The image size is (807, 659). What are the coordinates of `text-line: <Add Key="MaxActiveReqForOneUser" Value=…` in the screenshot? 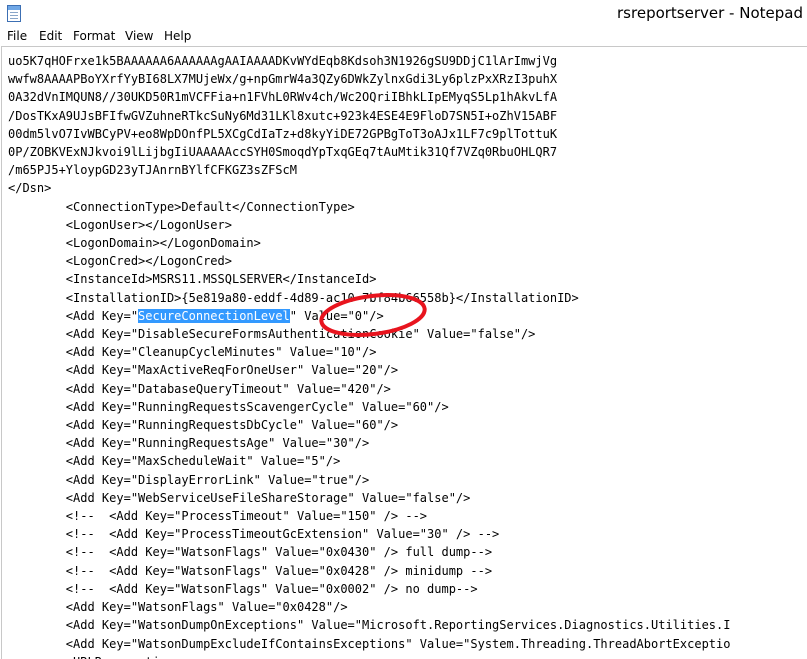 It's located at (203, 370).